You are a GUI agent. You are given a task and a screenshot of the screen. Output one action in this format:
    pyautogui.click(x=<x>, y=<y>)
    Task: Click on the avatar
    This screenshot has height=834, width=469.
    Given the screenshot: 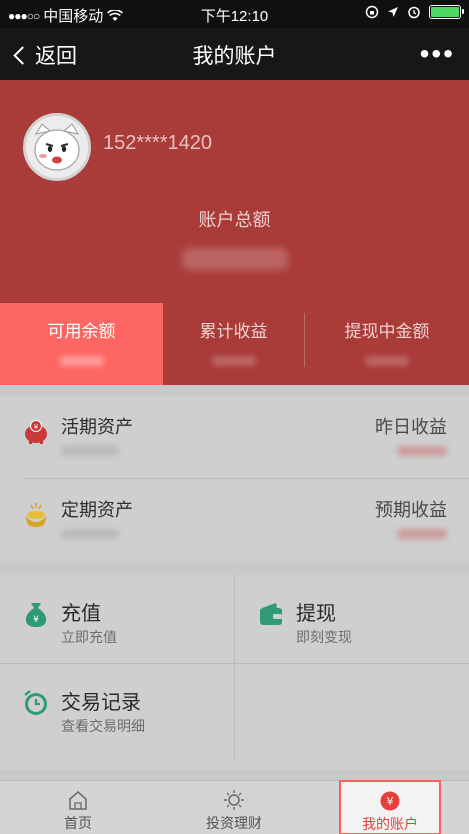 What is the action you would take?
    pyautogui.click(x=57, y=147)
    